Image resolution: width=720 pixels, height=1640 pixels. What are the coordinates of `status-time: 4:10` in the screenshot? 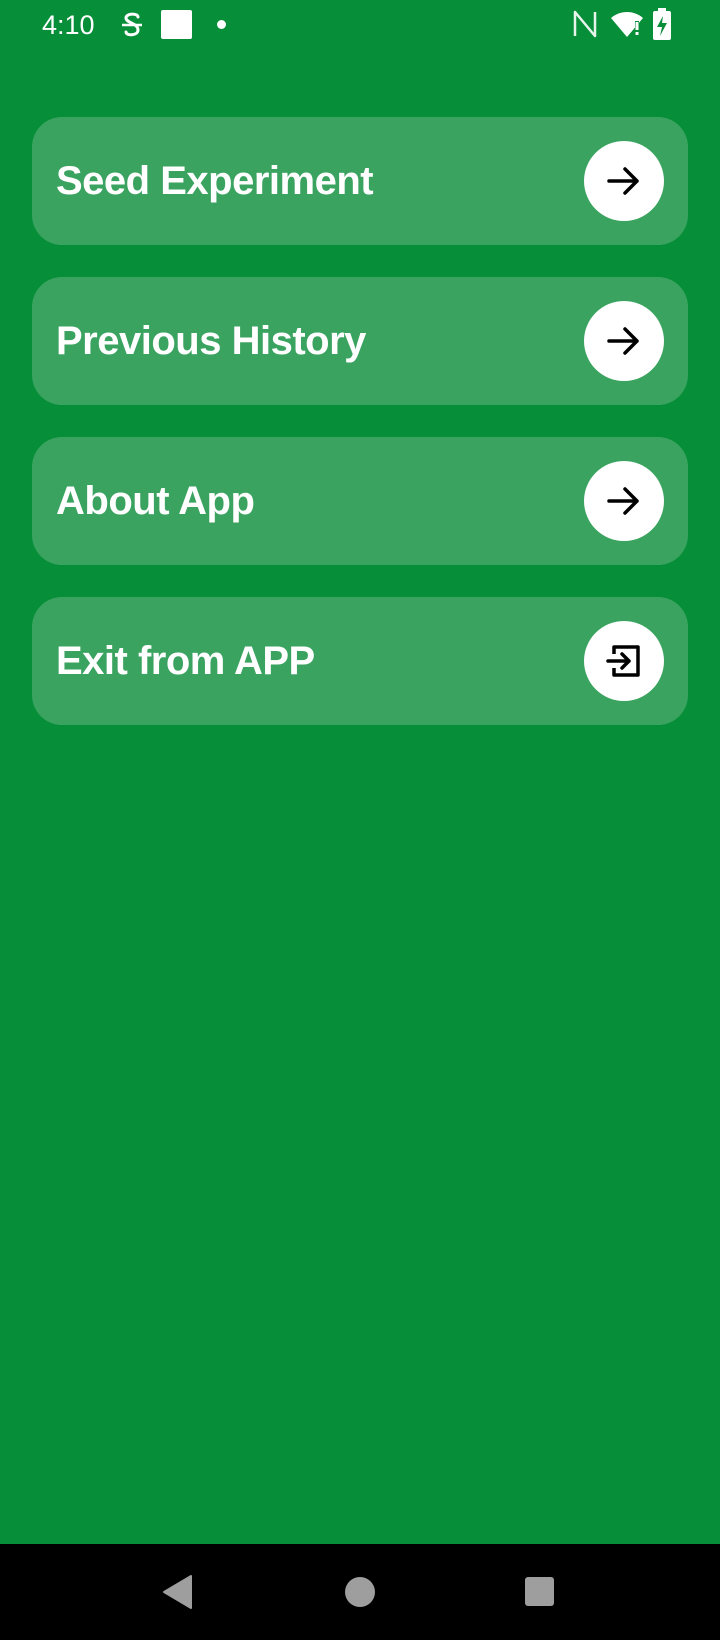 It's located at (68, 25).